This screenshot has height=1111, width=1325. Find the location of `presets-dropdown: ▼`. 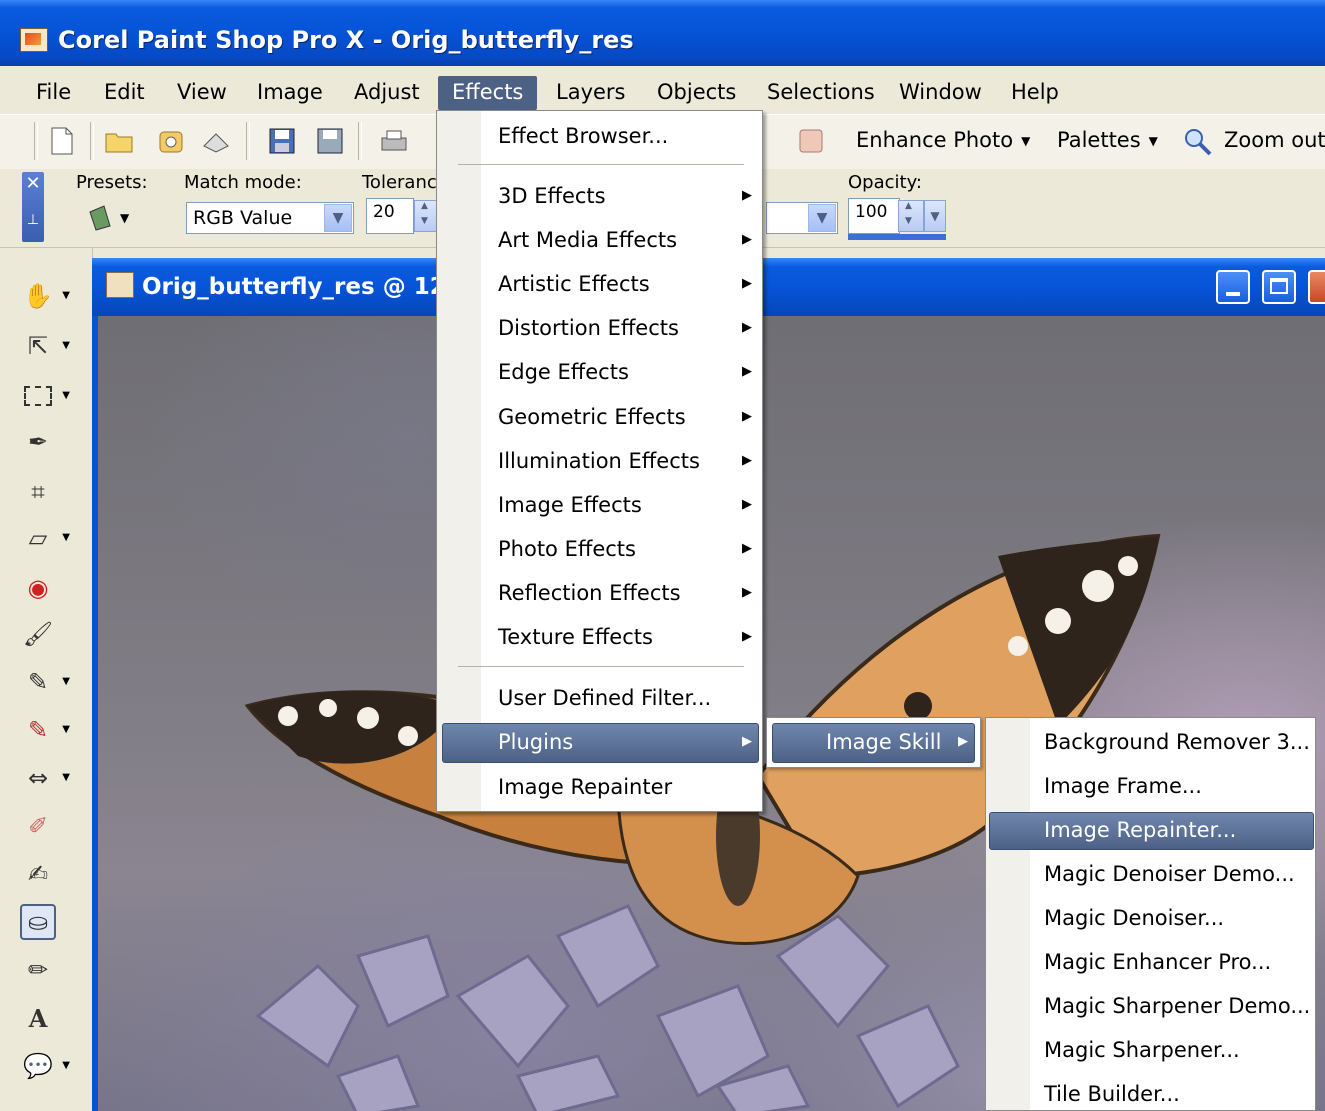

presets-dropdown: ▼ is located at coordinates (109, 217).